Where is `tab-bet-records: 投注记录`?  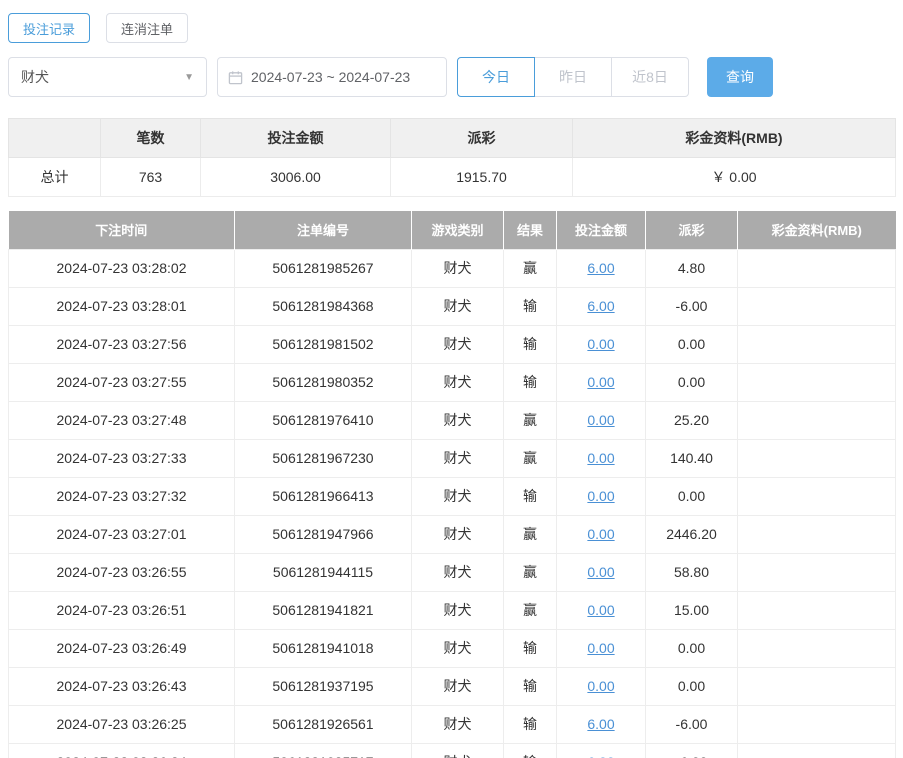 tab-bet-records: 投注记录 is located at coordinates (49, 28).